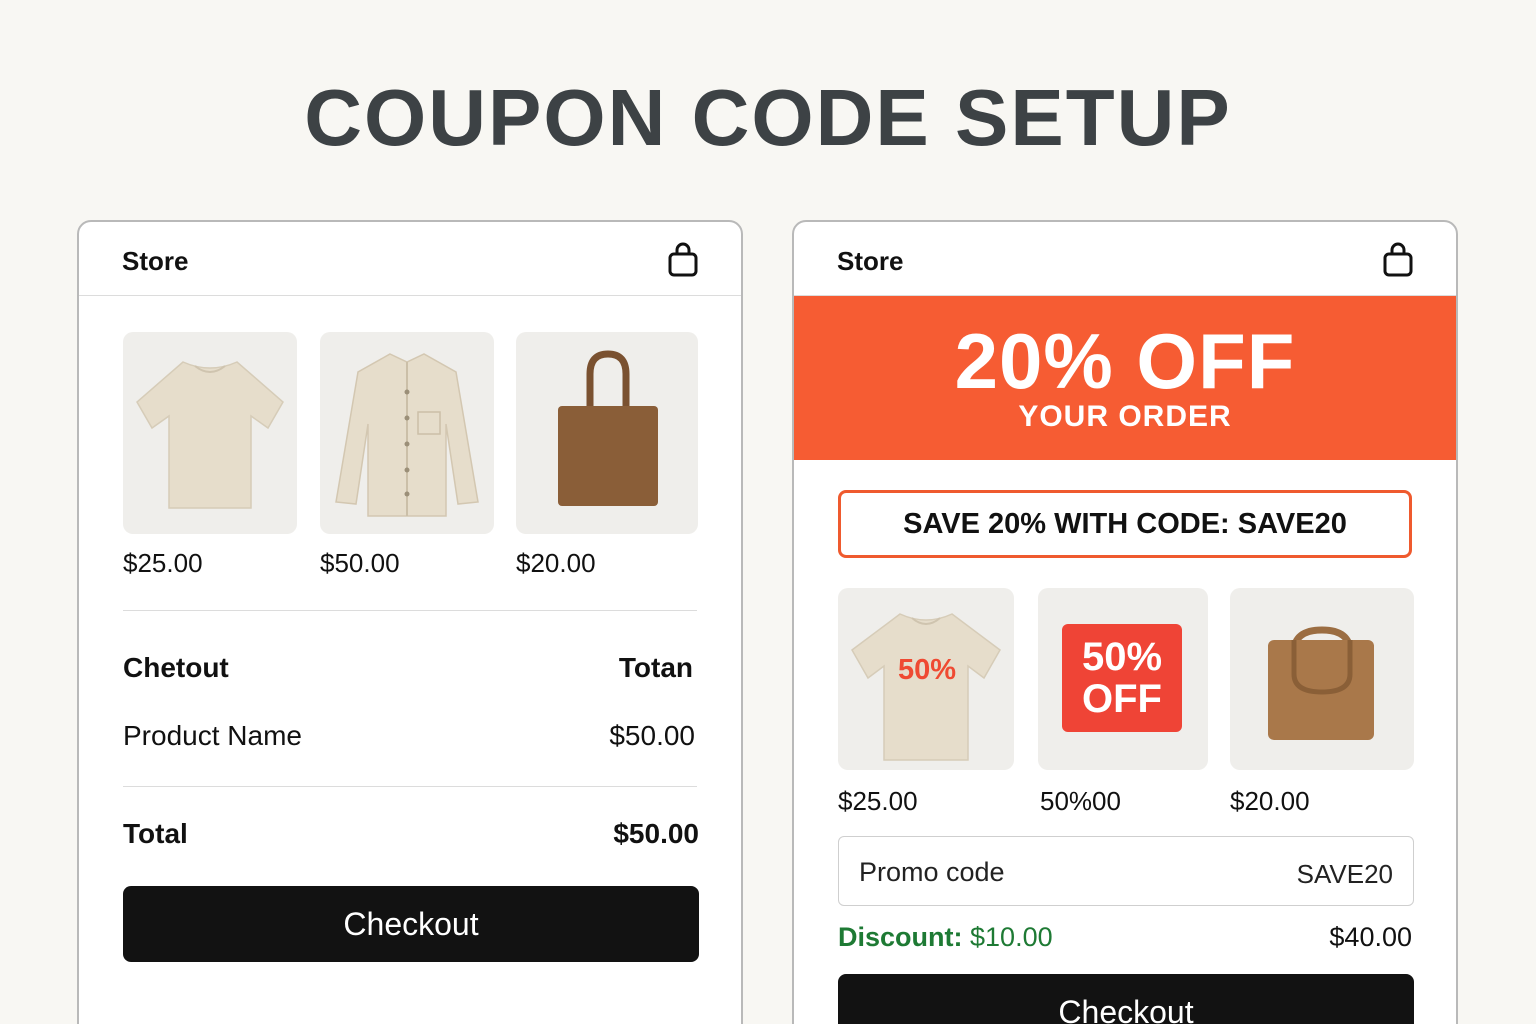 Image resolution: width=1536 pixels, height=1024 pixels. Describe the element at coordinates (655, 667) in the screenshot. I see `total-heading: Totan` at that location.